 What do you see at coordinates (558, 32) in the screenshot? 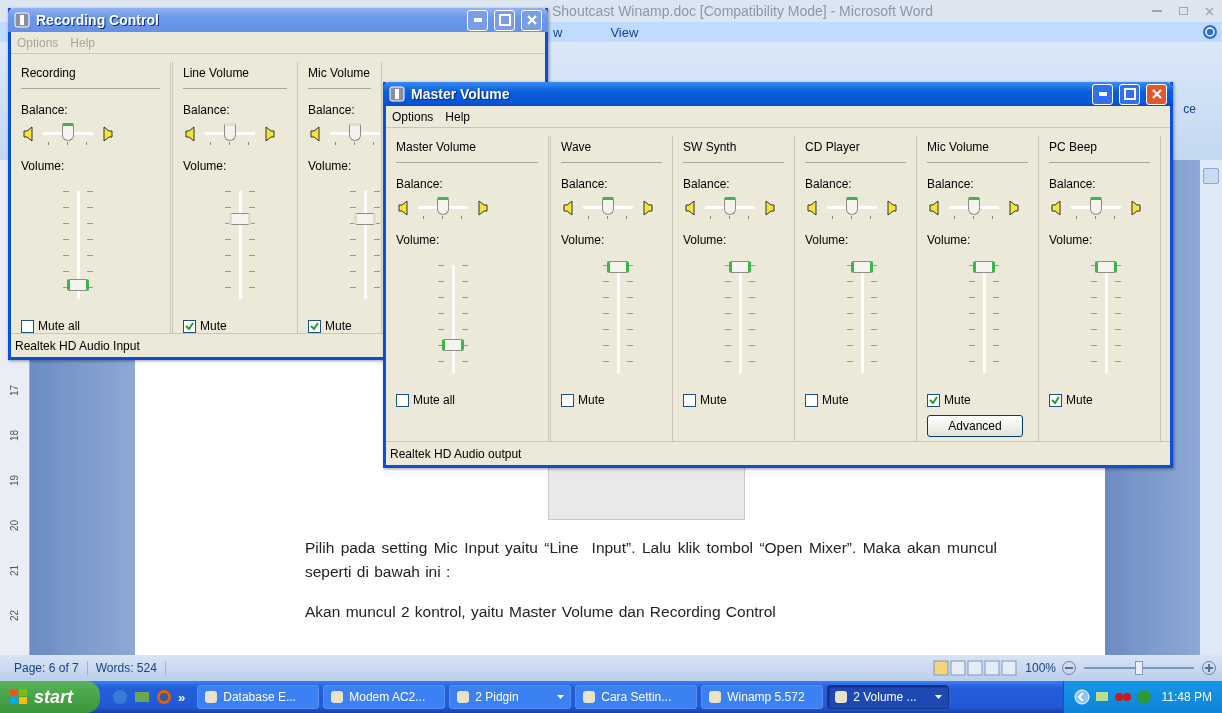
I see `ribbon-tab: w` at bounding box center [558, 32].